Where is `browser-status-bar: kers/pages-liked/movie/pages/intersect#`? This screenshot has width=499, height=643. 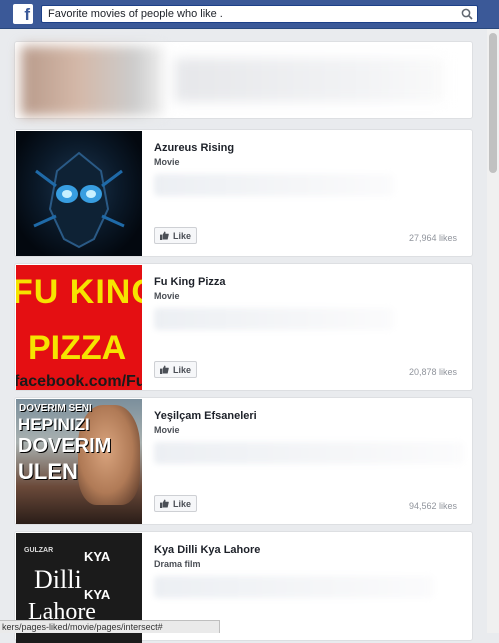 browser-status-bar: kers/pages-liked/movie/pages/intersect# is located at coordinates (110, 626).